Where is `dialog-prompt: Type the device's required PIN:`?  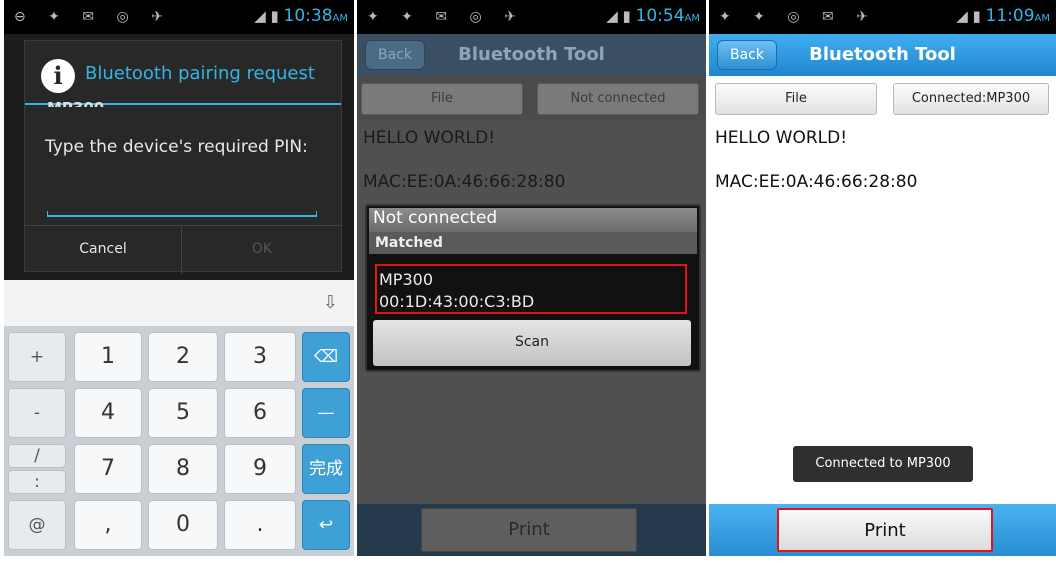 dialog-prompt: Type the device's required PIN: is located at coordinates (176, 147).